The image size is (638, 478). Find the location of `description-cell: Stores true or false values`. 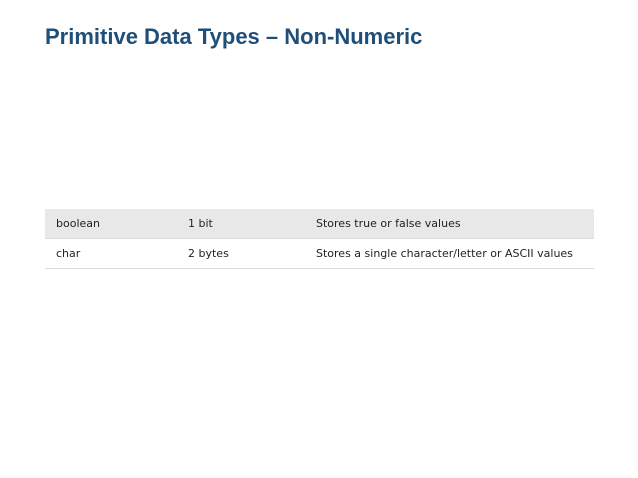

description-cell: Stores true or false values is located at coordinates (388, 223).